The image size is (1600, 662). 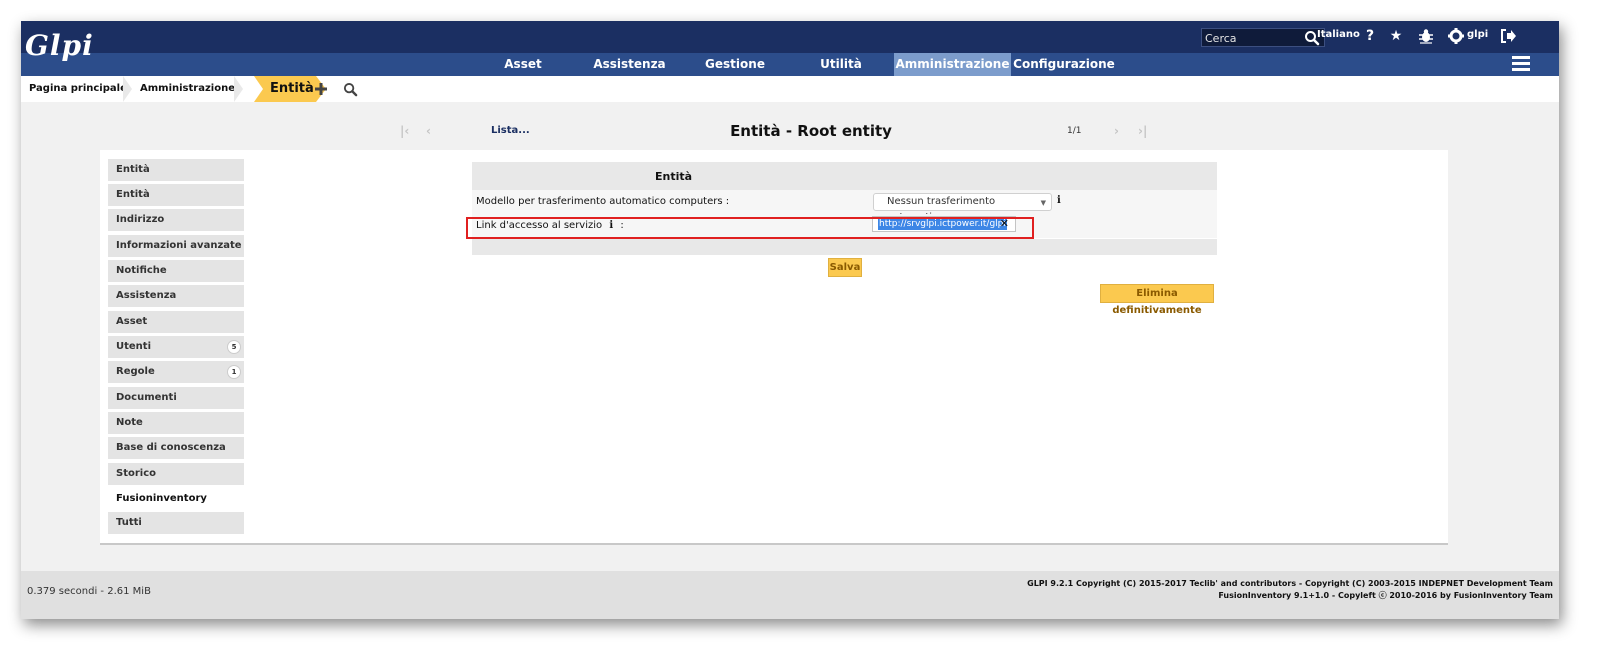 I want to click on tab-assistenza: Assistenza, so click(x=176, y=296).